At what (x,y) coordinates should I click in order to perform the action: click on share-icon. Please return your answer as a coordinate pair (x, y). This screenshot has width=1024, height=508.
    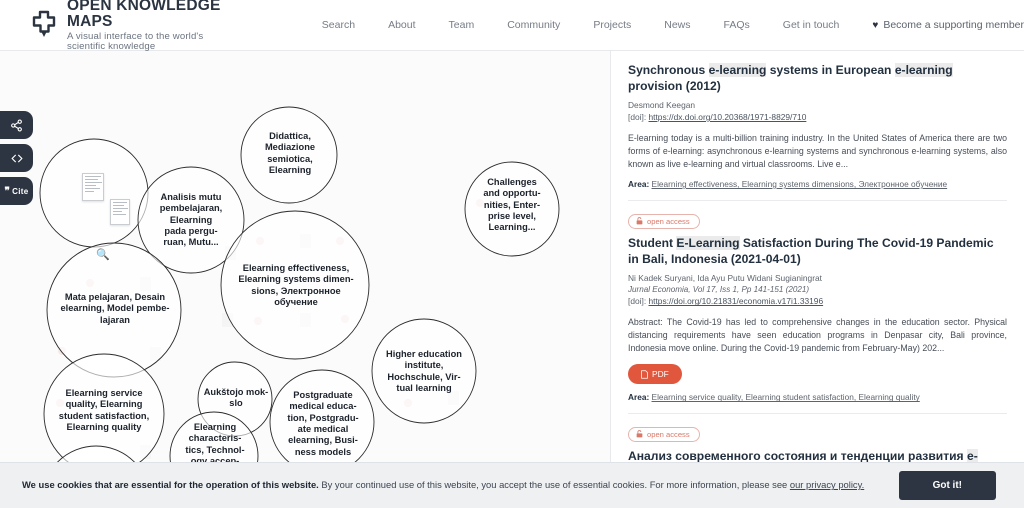
    Looking at the image, I should click on (16, 125).